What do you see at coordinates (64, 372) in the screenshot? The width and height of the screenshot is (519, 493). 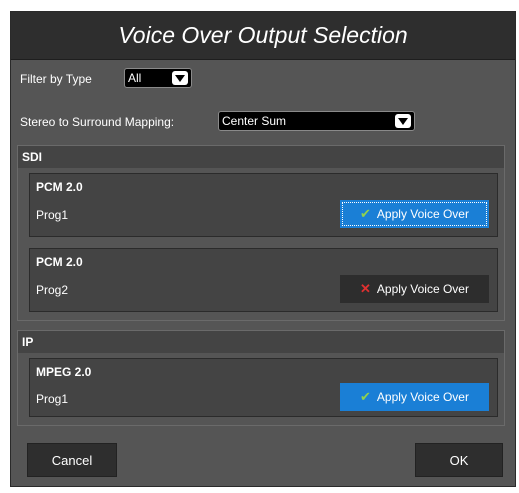 I see `card-type: MPEG 2.0` at bounding box center [64, 372].